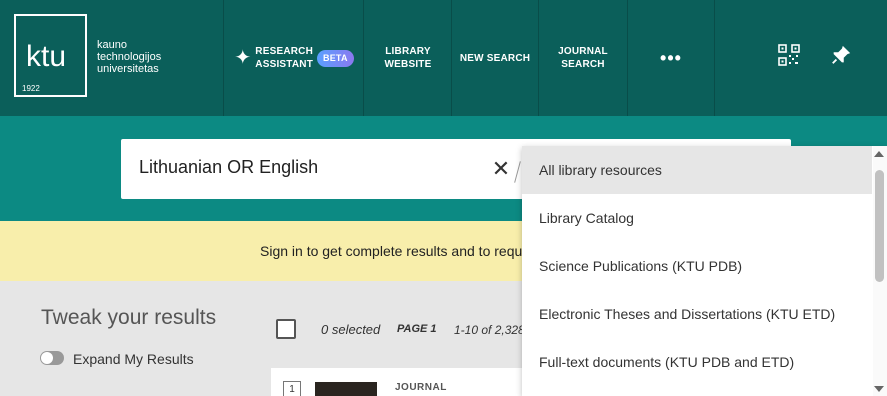 The image size is (887, 396). Describe the element at coordinates (346, 389) in the screenshot. I see `result-thumbnail` at that location.